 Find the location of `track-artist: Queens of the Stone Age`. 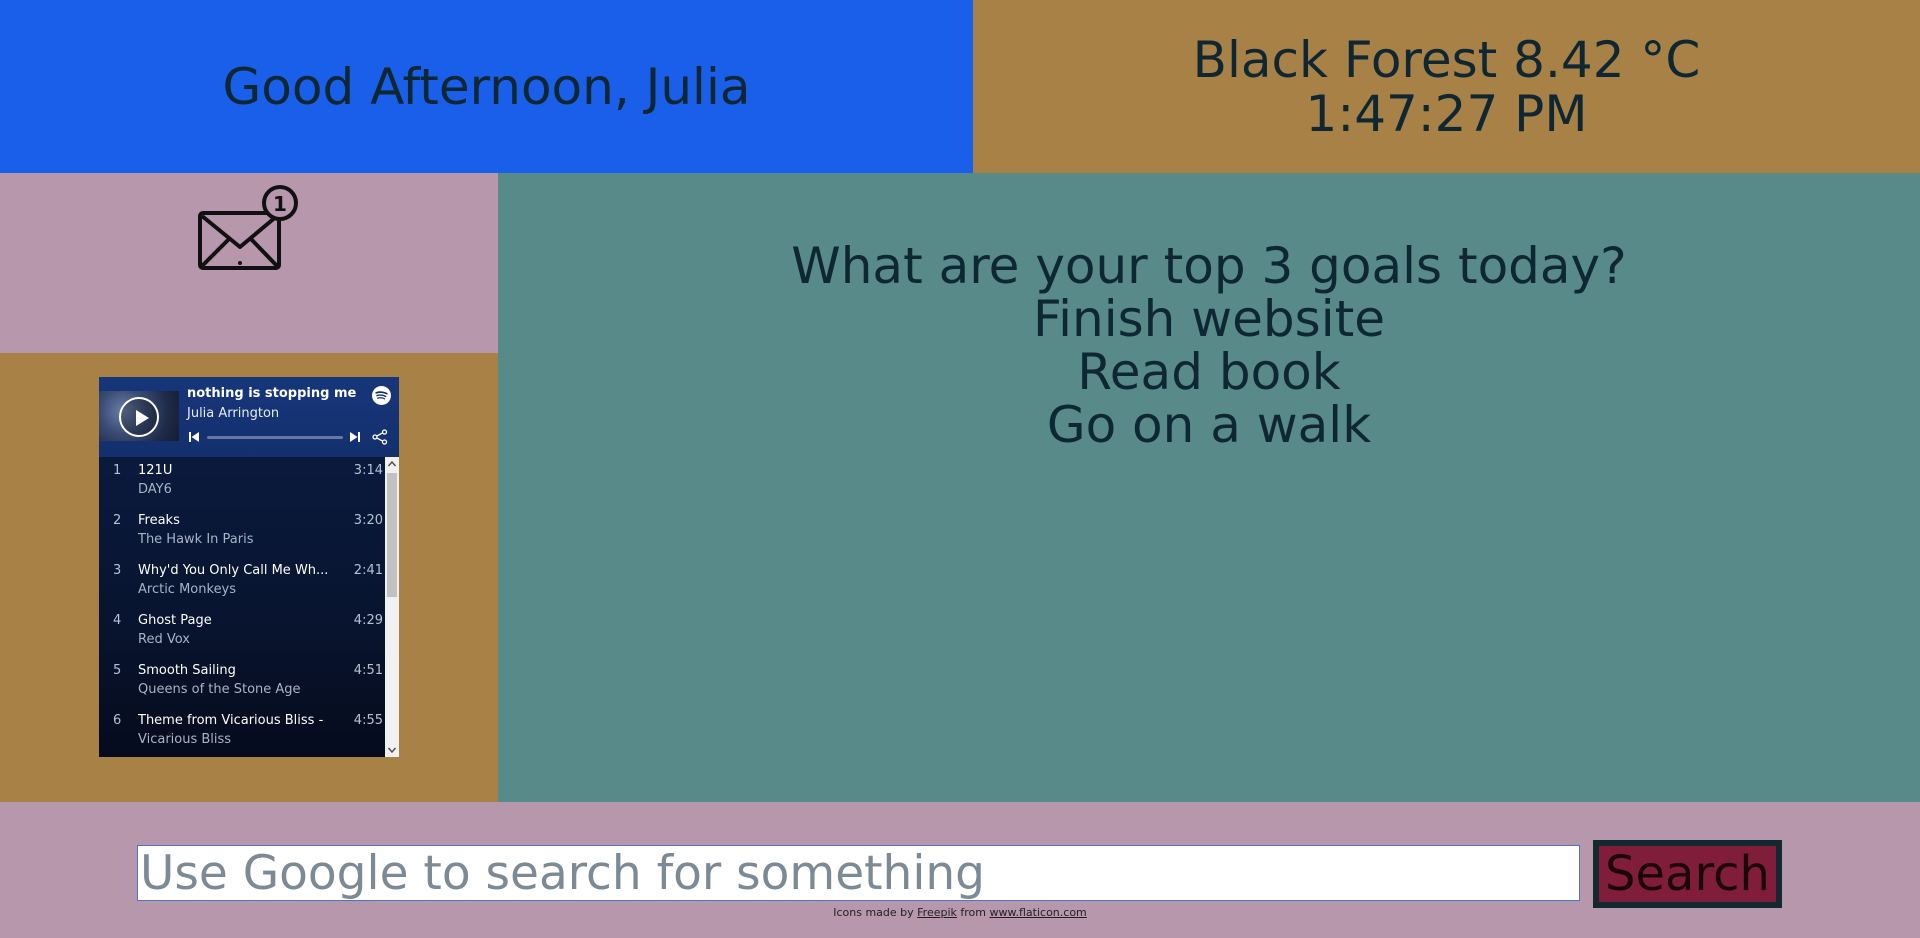

track-artist: Queens of the Stone Age is located at coordinates (219, 689).